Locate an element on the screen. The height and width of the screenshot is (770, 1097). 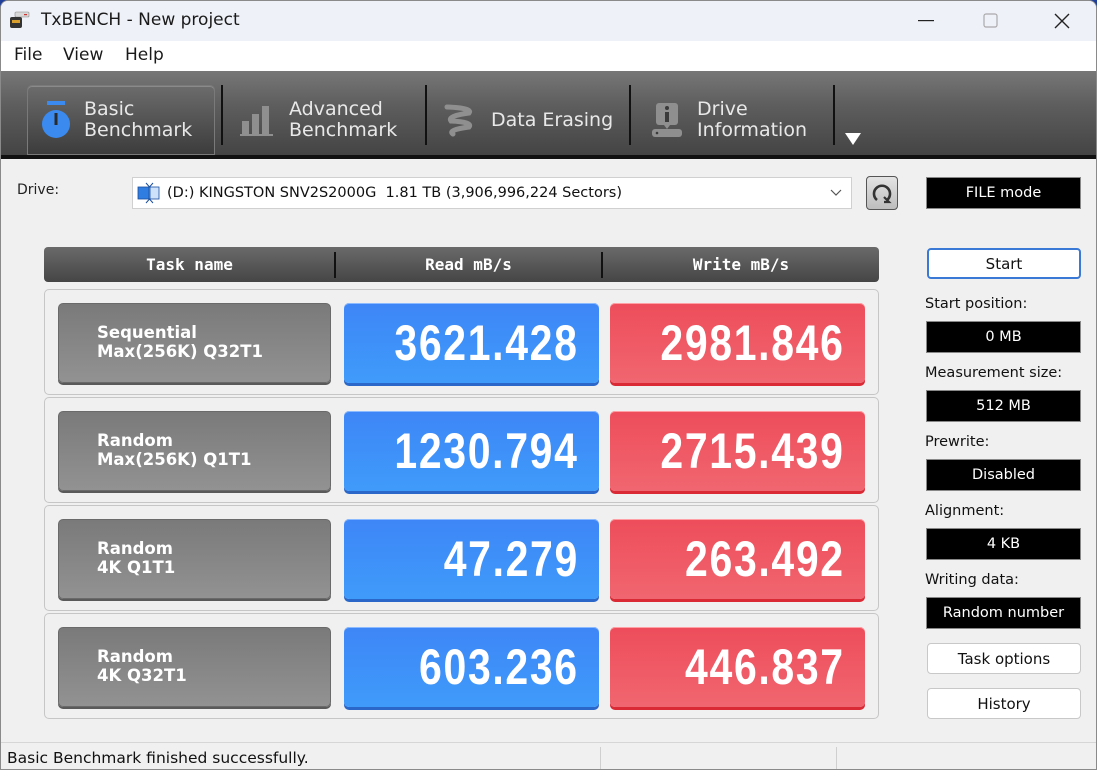
tab-erasing-label: Data Erasing is located at coordinates (552, 119).